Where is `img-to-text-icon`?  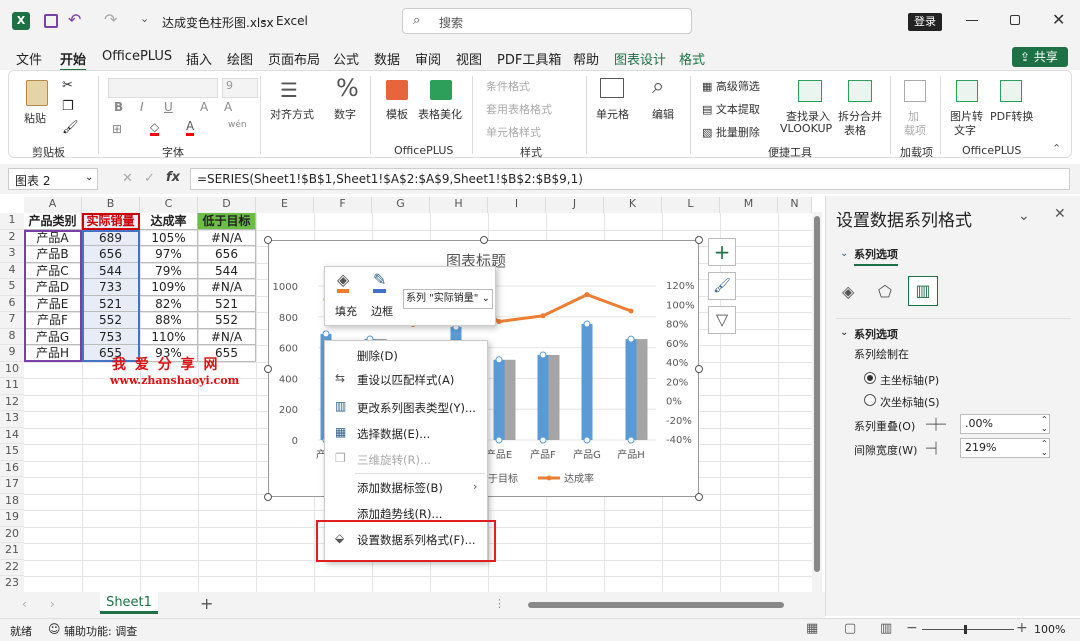 img-to-text-icon is located at coordinates (967, 91).